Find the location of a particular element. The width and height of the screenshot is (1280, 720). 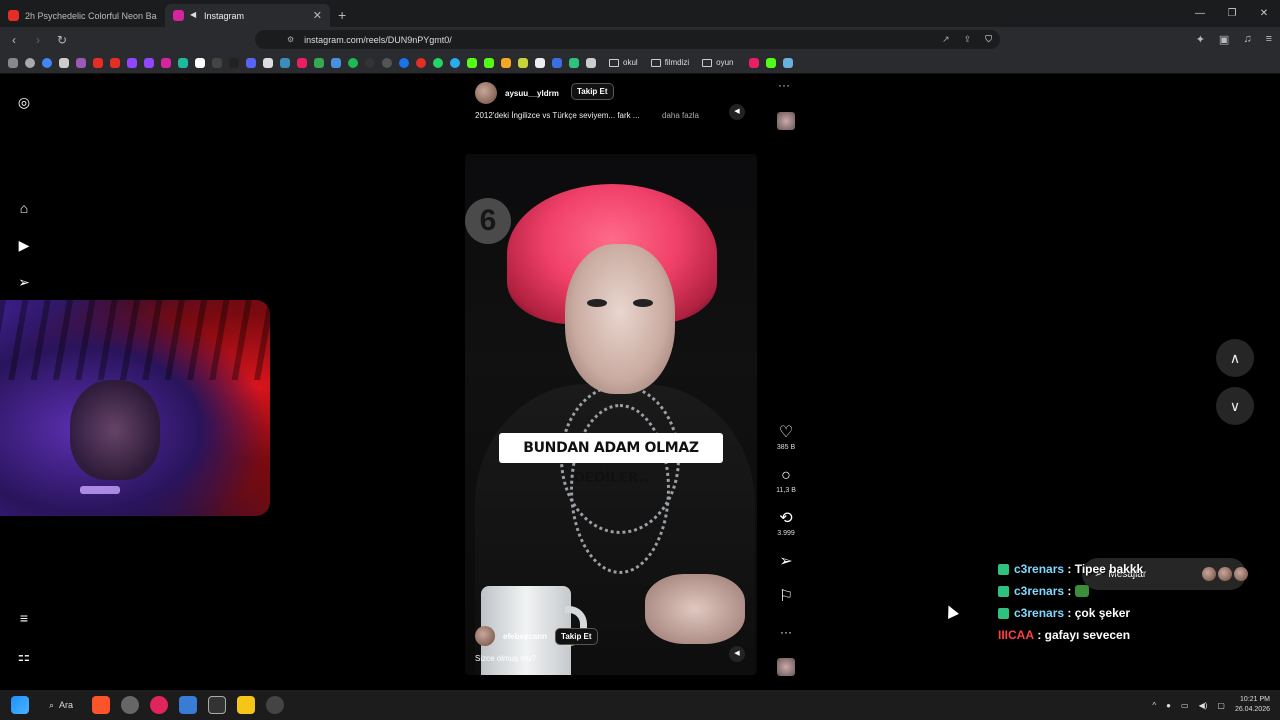

address-bar: ⚙ instagram.com/reels/DUN9nPYgmt0/ ↗ ⇪ ⛉ is located at coordinates (627, 39).